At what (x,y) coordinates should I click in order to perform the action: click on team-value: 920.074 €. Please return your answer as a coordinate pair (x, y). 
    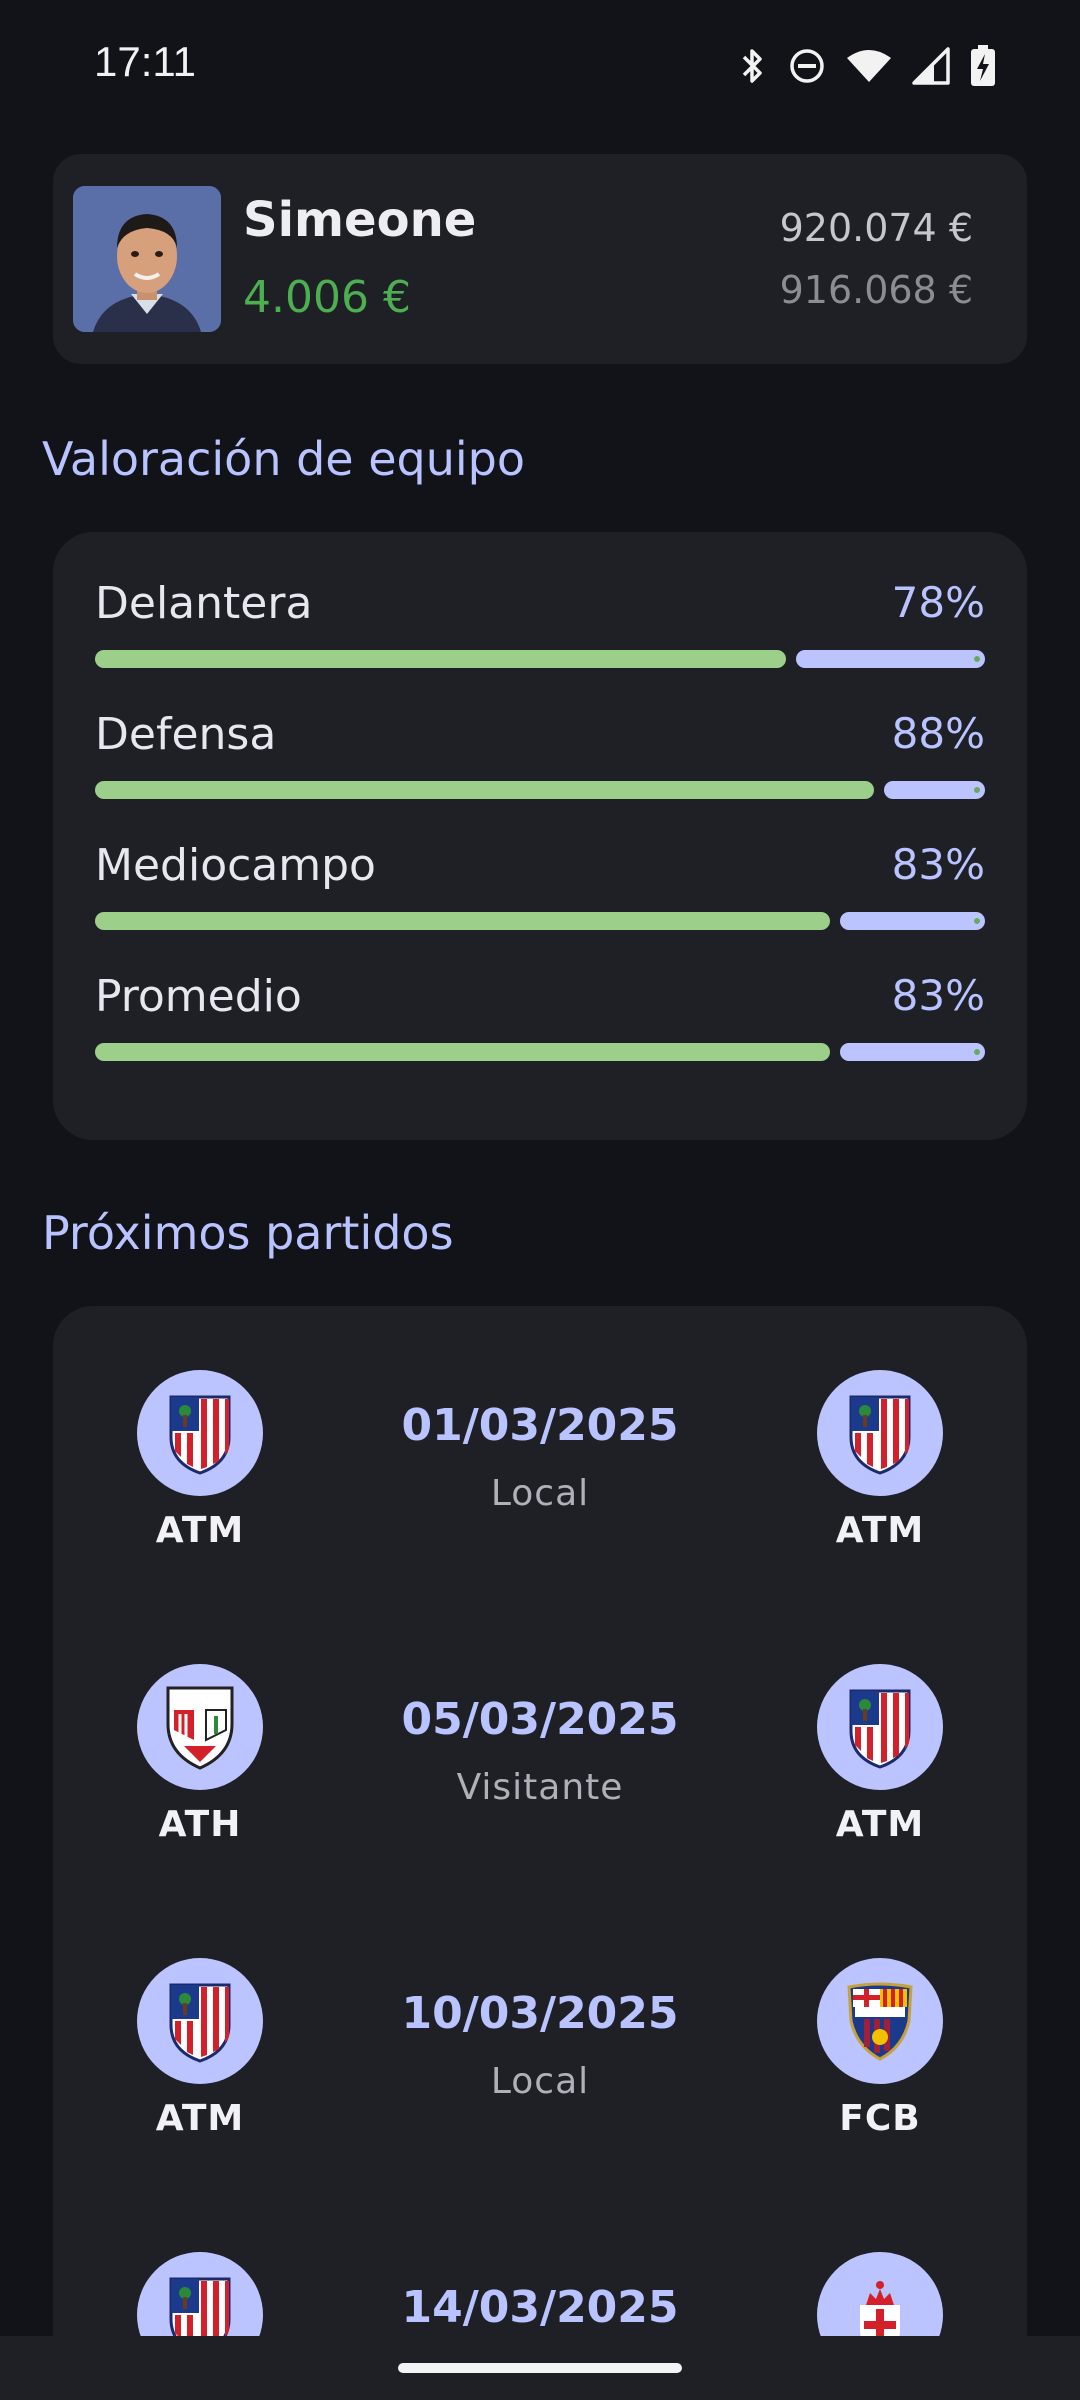
    Looking at the image, I should click on (876, 228).